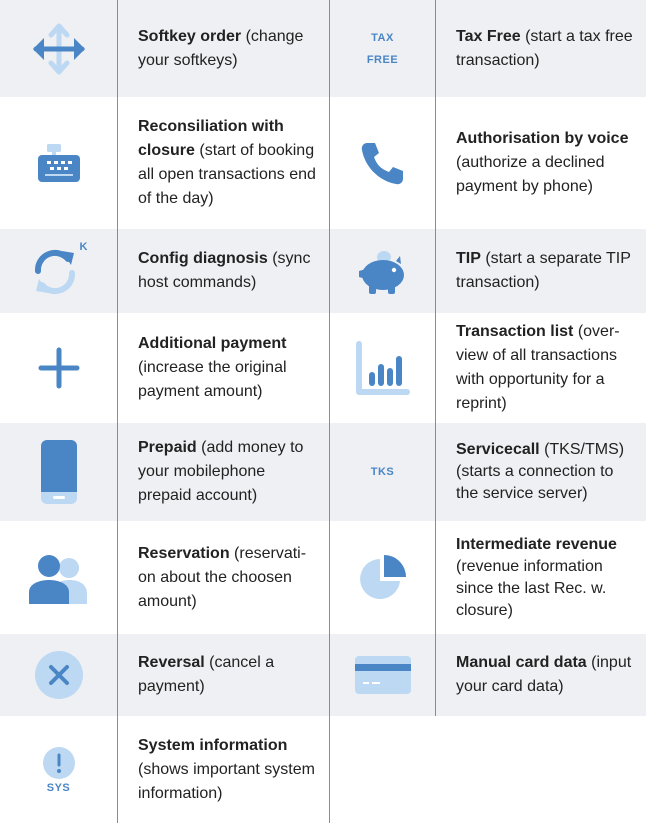 The height and width of the screenshot is (823, 646). I want to click on row7-right-text: Manual card data (input your card data), so click(541, 675).